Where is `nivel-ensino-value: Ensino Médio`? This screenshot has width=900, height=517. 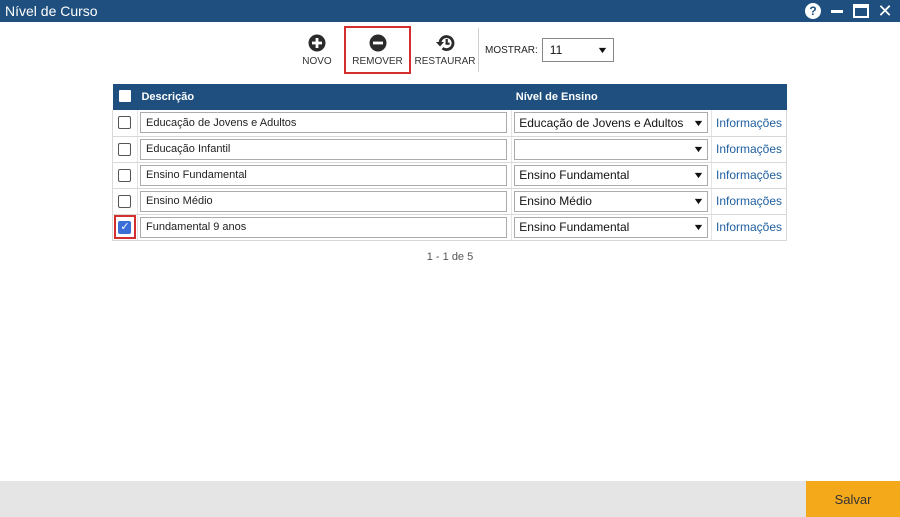
nivel-ensino-value: Ensino Médio is located at coordinates (555, 201).